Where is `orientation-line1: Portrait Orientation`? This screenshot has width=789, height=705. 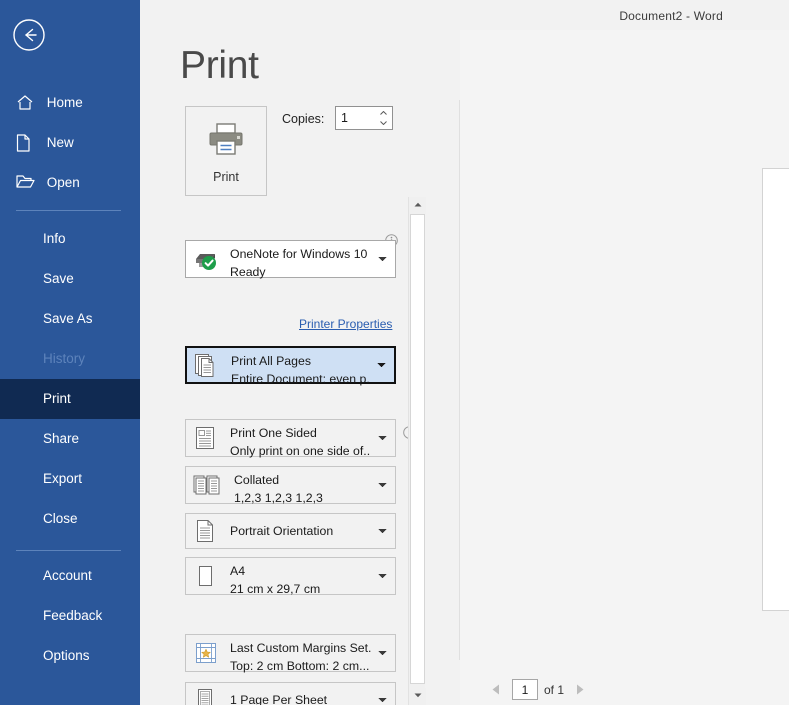
orientation-line1: Portrait Orientation is located at coordinates (282, 531).